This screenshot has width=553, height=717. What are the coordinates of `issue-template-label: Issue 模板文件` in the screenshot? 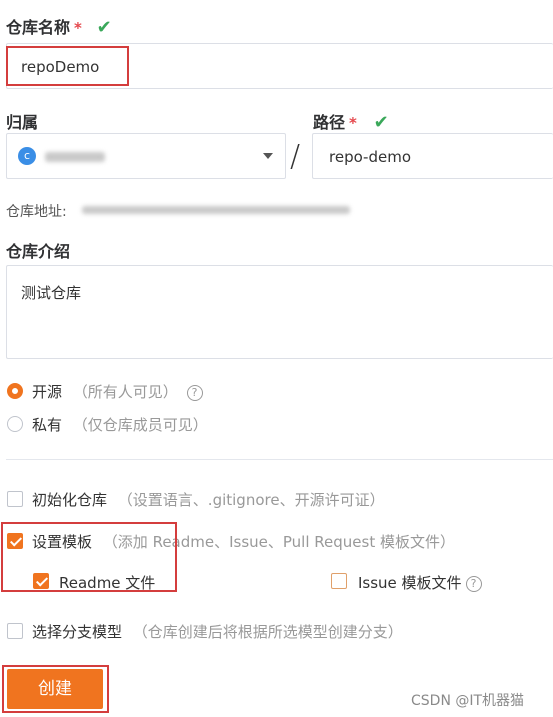 It's located at (410, 583).